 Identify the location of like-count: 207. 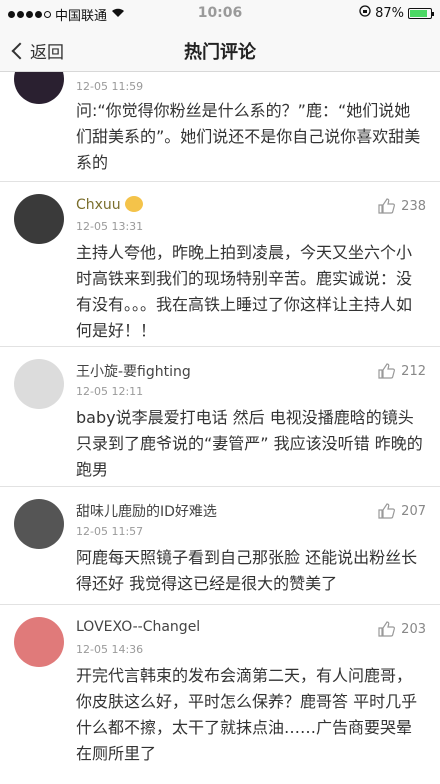
(413, 511).